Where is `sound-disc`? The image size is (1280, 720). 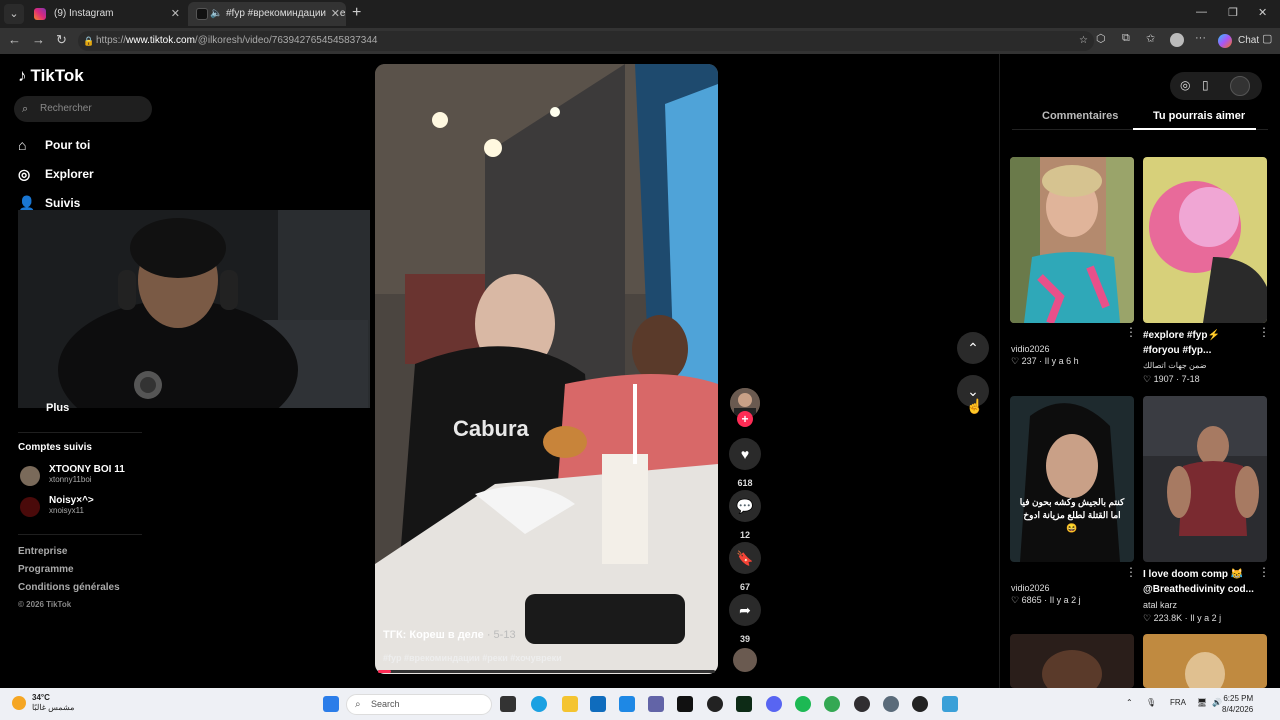 sound-disc is located at coordinates (745, 660).